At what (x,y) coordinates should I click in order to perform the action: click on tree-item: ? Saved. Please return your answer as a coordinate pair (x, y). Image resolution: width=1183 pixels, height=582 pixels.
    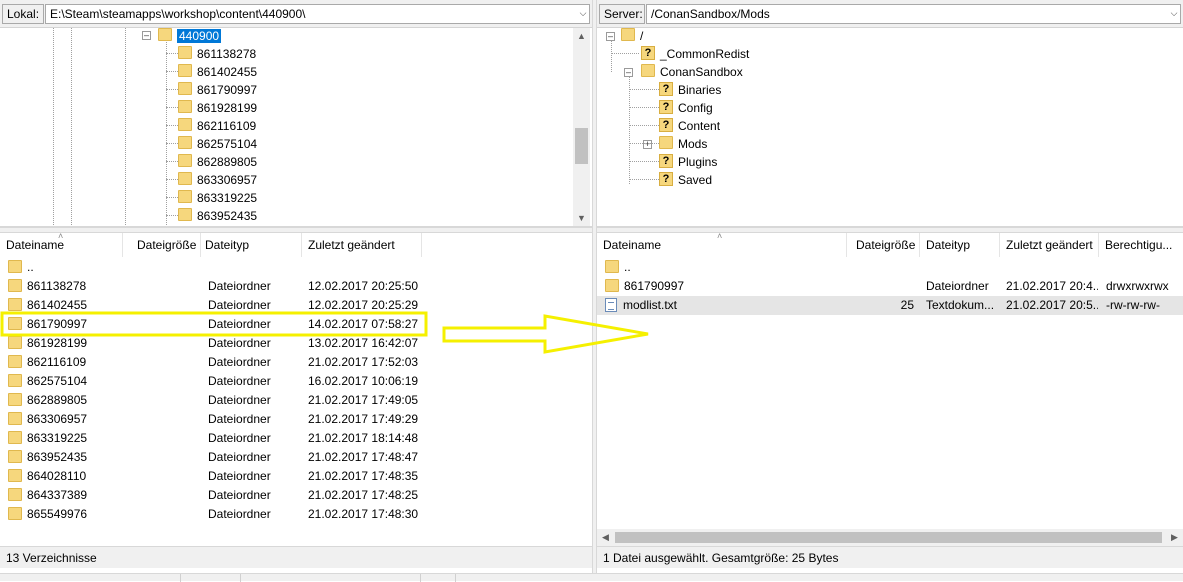
    Looking at the image, I should click on (685, 179).